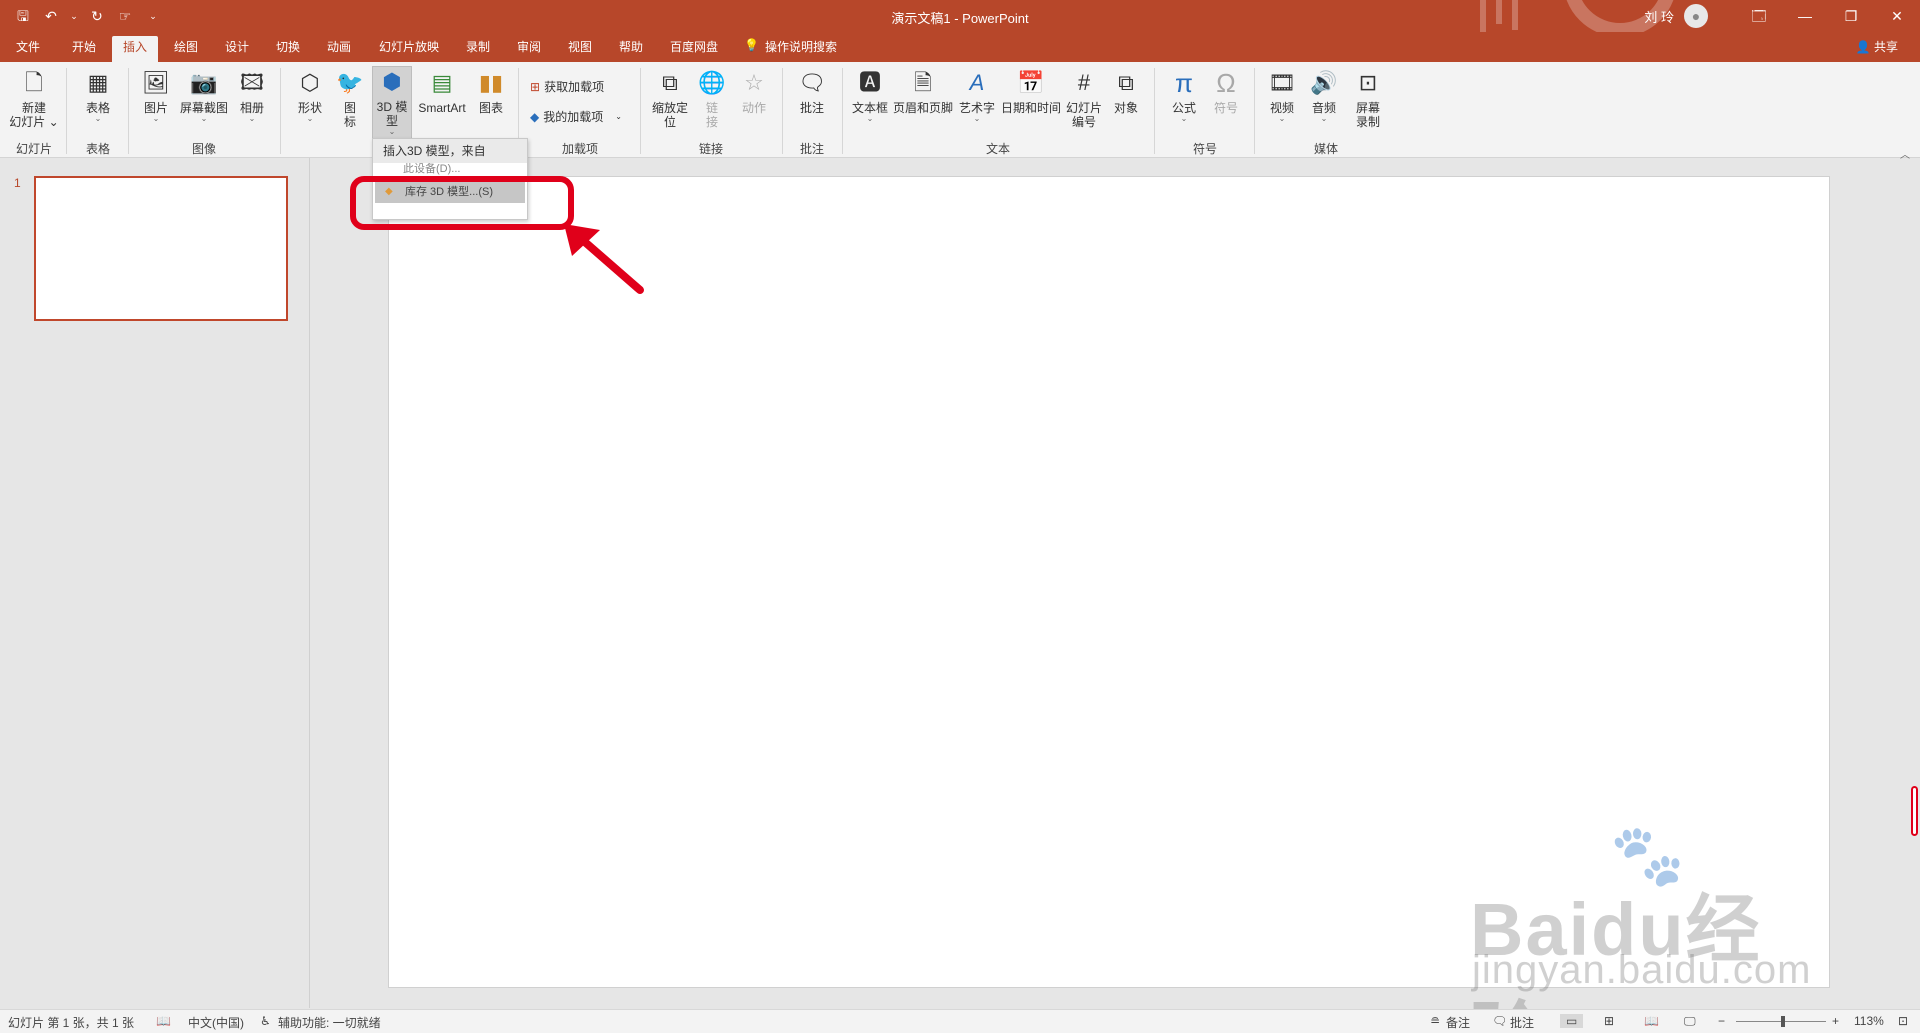 The width and height of the screenshot is (1920, 1033). What do you see at coordinates (1659, 16) in the screenshot?
I see `user-name: 刘 玲` at bounding box center [1659, 16].